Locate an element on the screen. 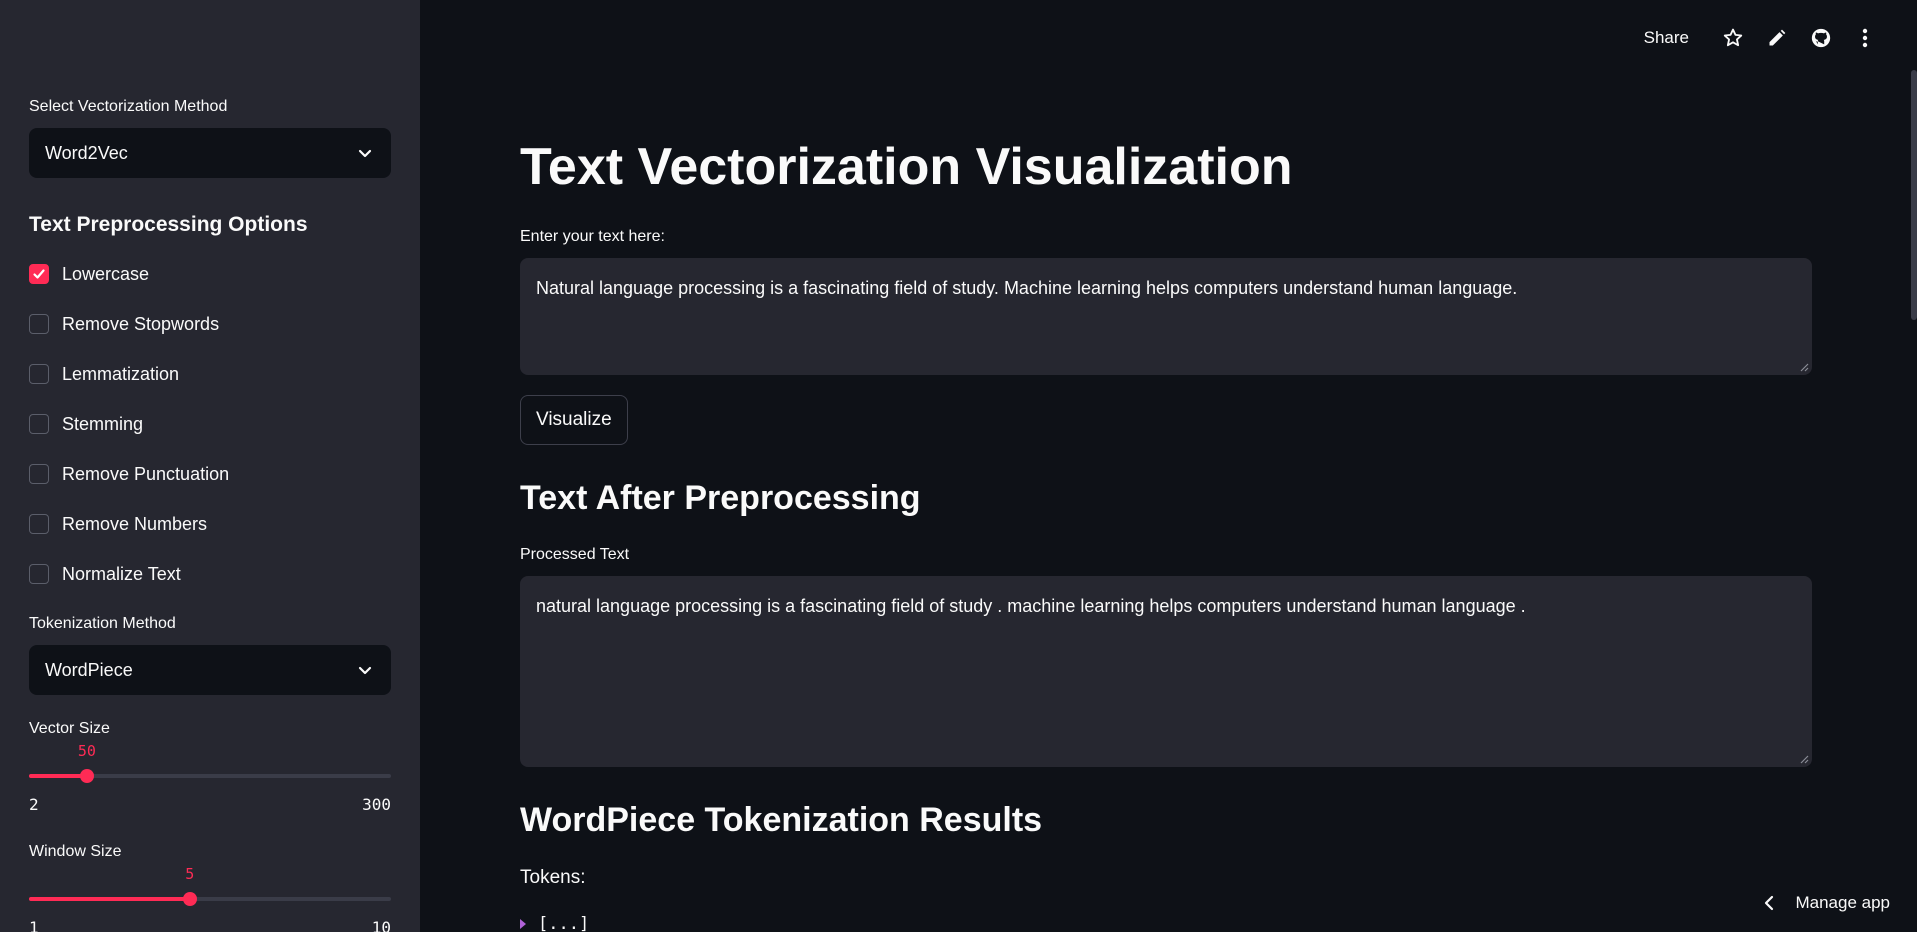 The width and height of the screenshot is (1917, 932). processed-text-label: Processed Text is located at coordinates (575, 554).